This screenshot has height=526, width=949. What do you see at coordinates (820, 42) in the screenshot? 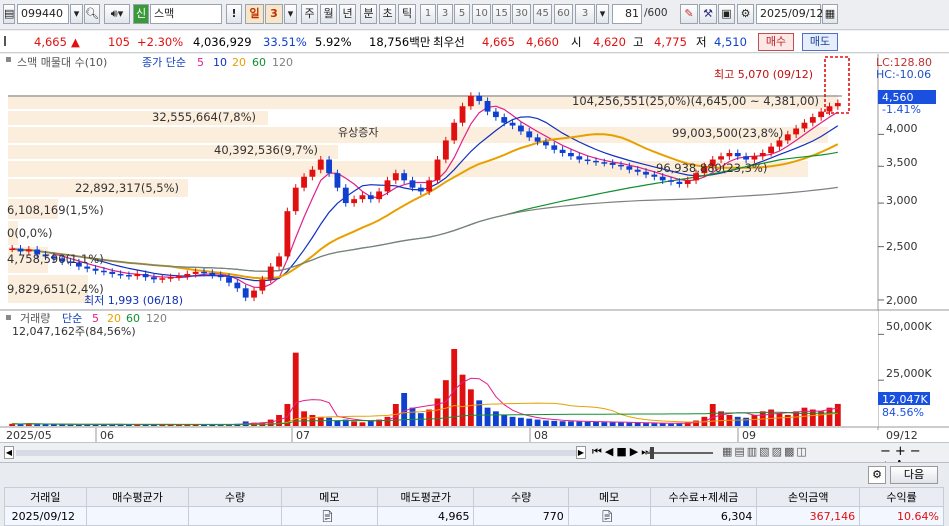
I see `sell-button: 매도` at bounding box center [820, 42].